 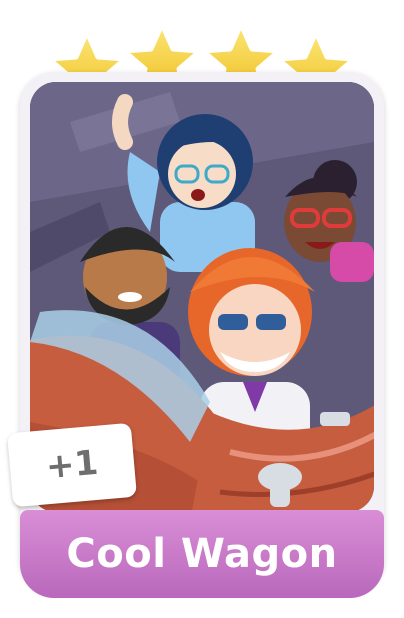 I want to click on bonus-badge: +1, so click(x=72, y=465).